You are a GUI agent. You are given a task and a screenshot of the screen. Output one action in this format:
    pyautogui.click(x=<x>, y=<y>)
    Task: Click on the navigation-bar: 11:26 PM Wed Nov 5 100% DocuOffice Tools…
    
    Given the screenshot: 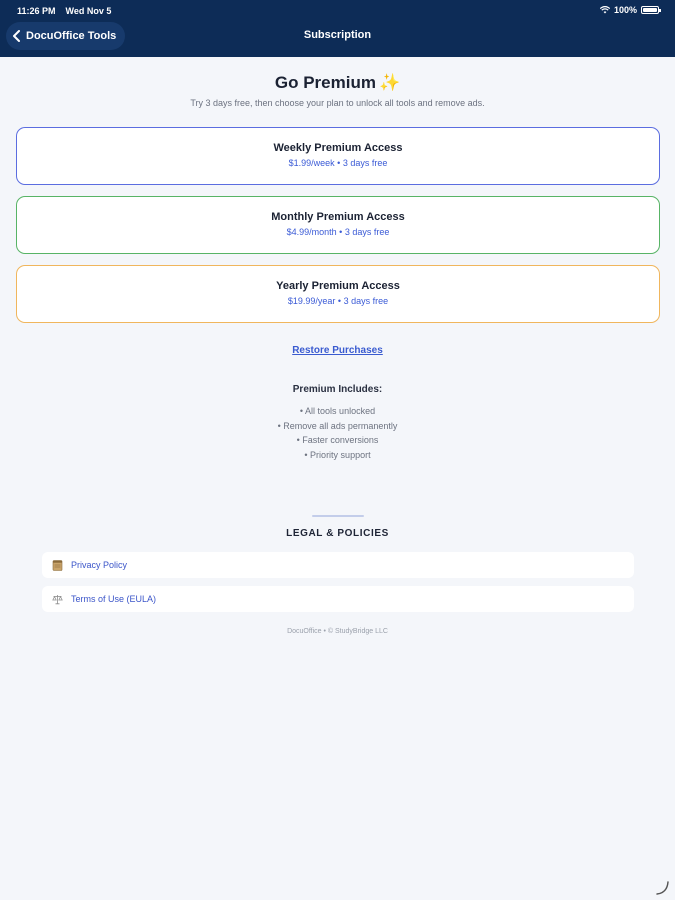 What is the action you would take?
    pyautogui.click(x=337, y=28)
    